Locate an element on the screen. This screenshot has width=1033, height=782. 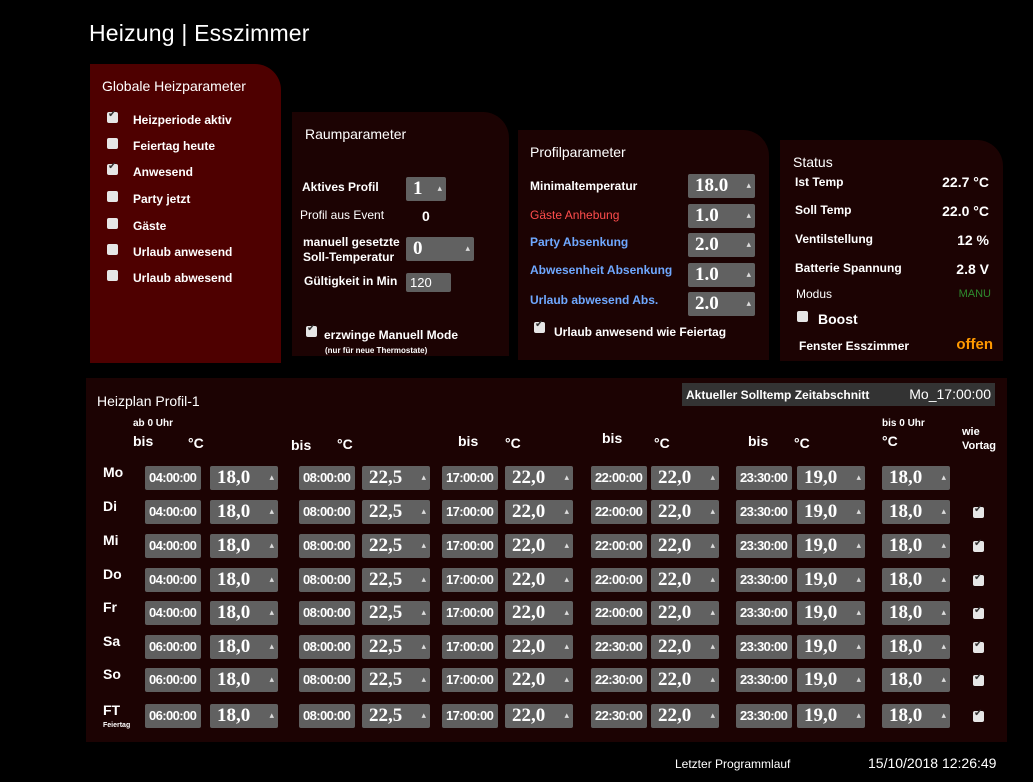
min-temp-spinner: 18.0▴▾ is located at coordinates (721, 186).